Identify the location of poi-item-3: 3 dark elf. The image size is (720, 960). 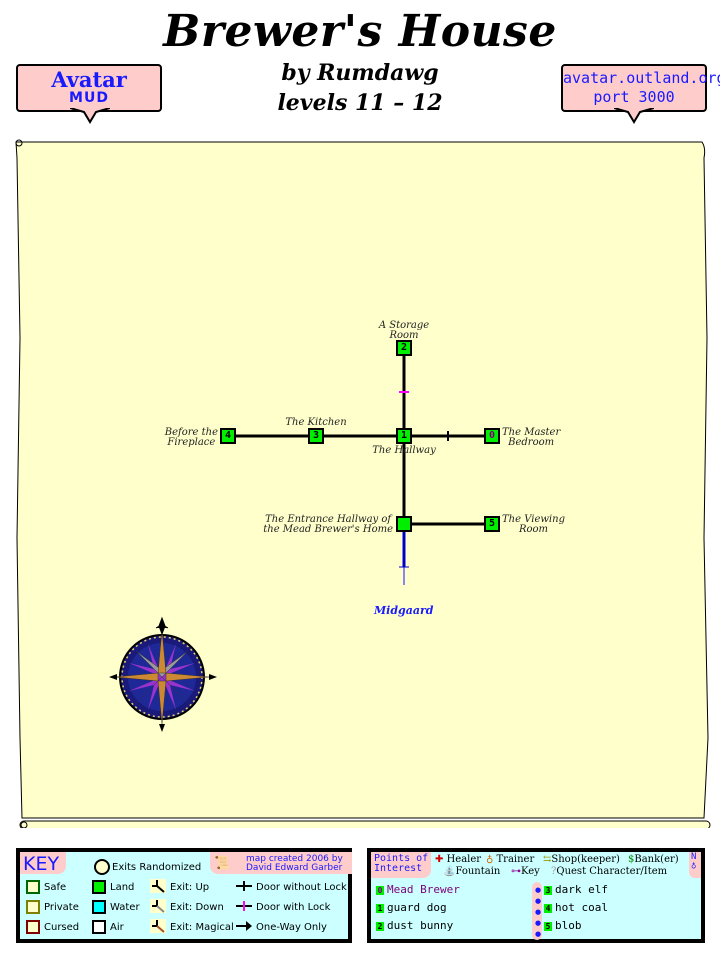
(576, 890).